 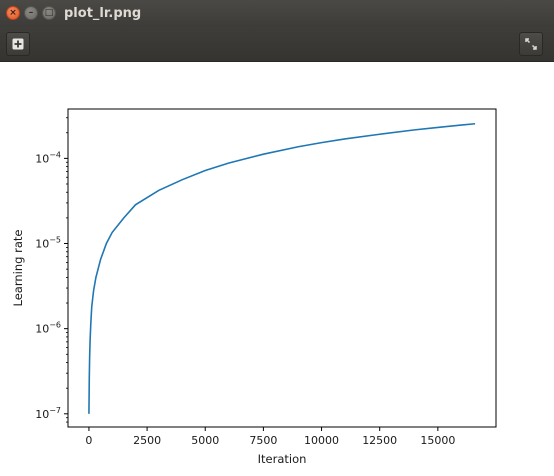 What do you see at coordinates (282, 459) in the screenshot?
I see `x-axis-label: Iteration` at bounding box center [282, 459].